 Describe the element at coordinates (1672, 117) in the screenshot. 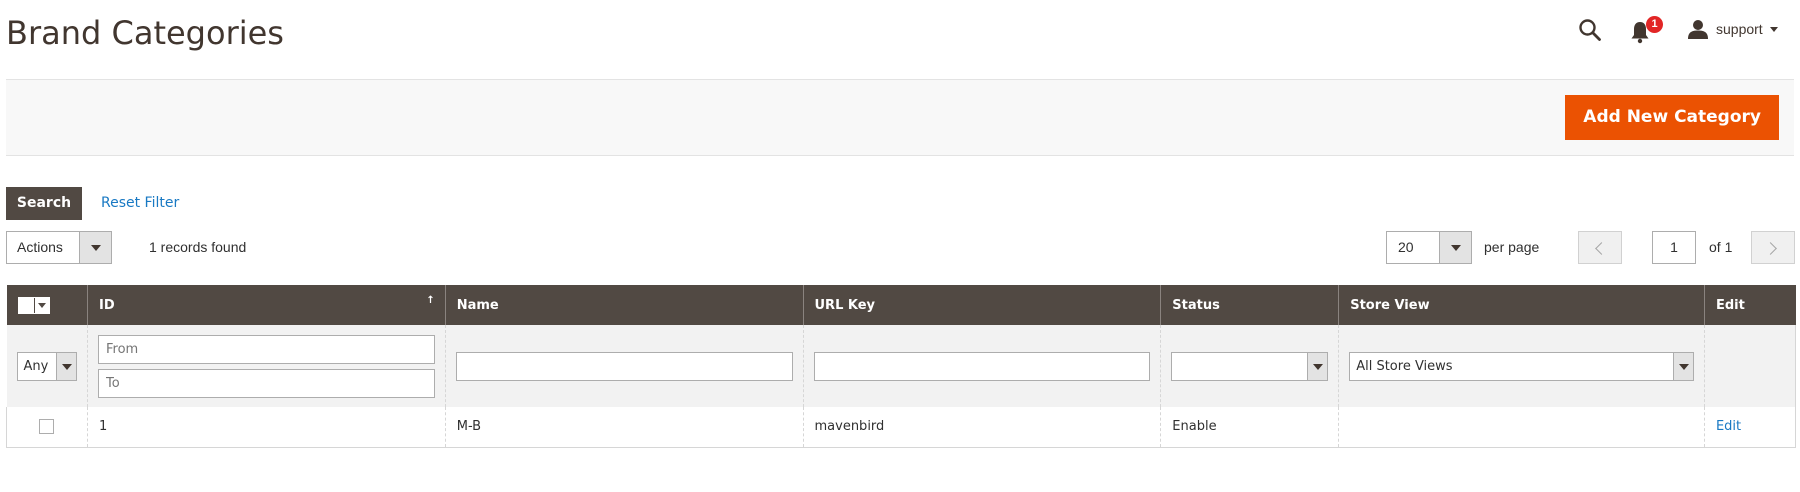

I see `add-new-category-button: Add New Category` at that location.